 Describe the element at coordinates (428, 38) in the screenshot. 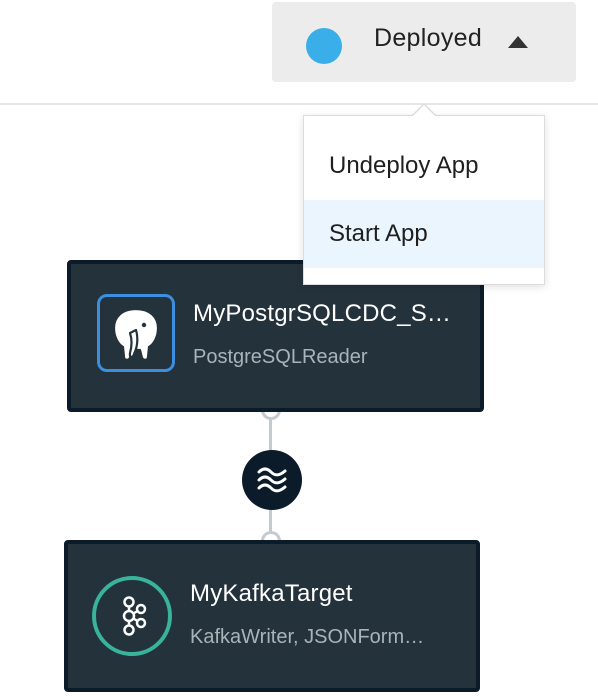

I see `status-label: Deployed` at that location.